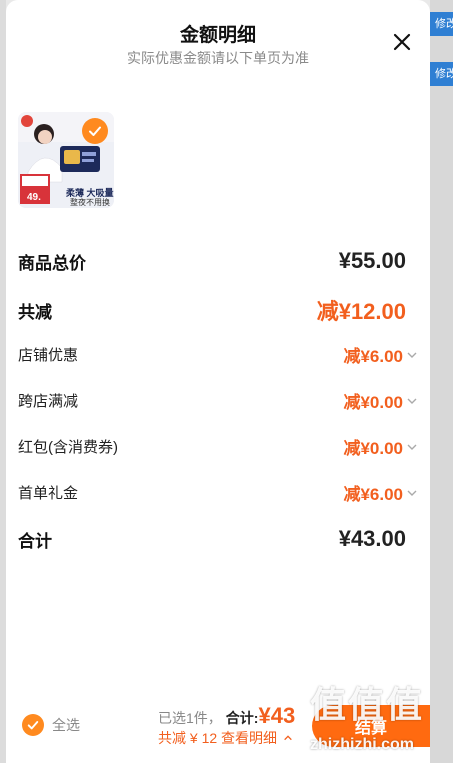 The width and height of the screenshot is (453, 763). What do you see at coordinates (372, 538) in the screenshot?
I see `row-value: ¥43.00` at bounding box center [372, 538].